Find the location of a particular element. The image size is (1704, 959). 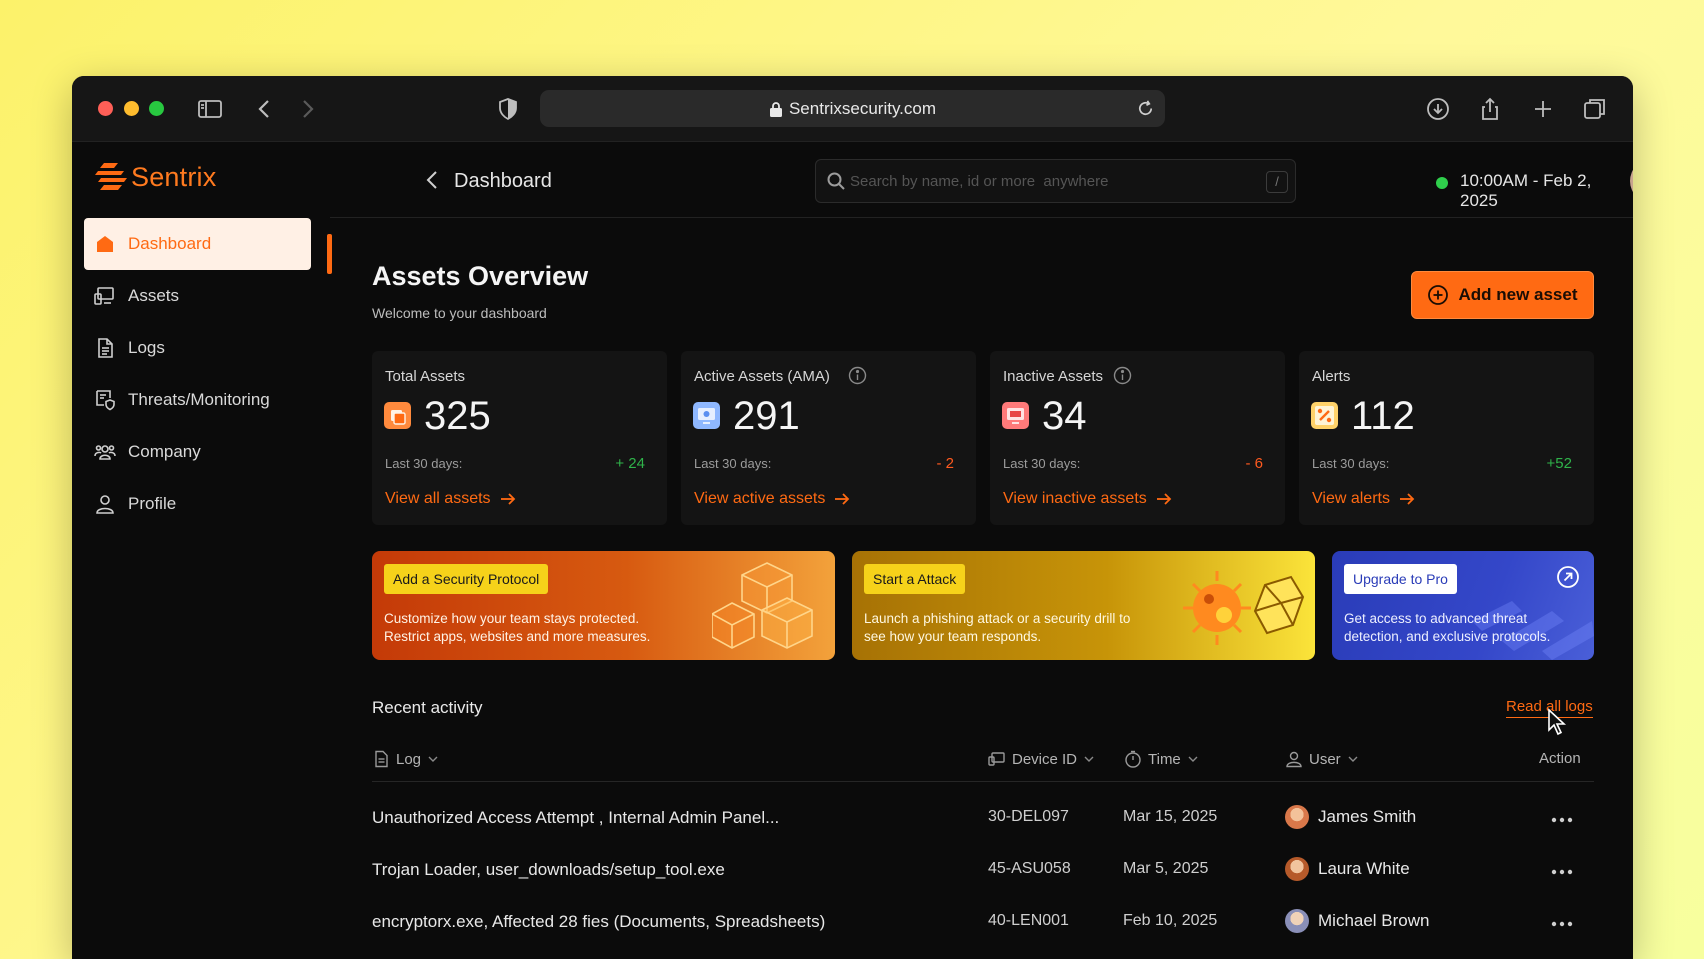

address-bar: Sentrixsecurity.com is located at coordinates (852, 108).